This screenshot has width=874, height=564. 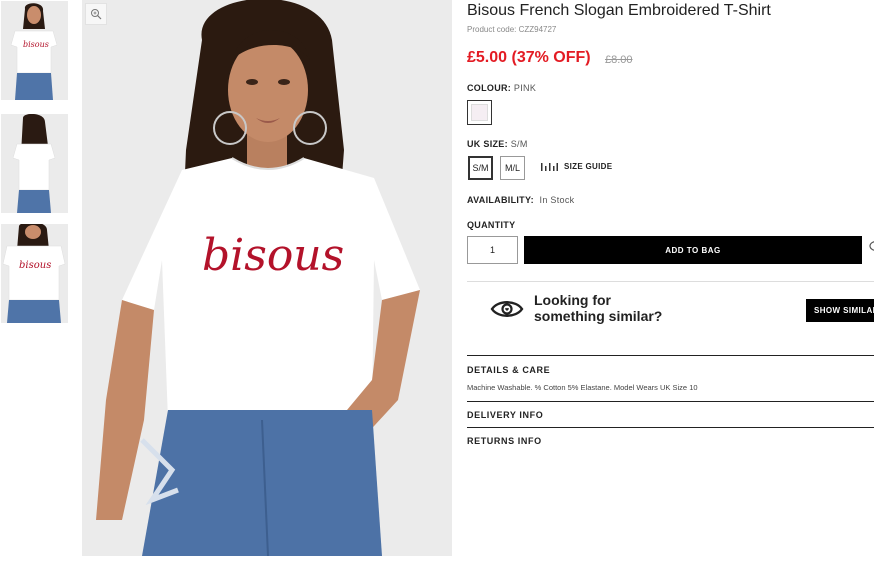 What do you see at coordinates (480, 168) in the screenshot?
I see `size-option-sm: S/M` at bounding box center [480, 168].